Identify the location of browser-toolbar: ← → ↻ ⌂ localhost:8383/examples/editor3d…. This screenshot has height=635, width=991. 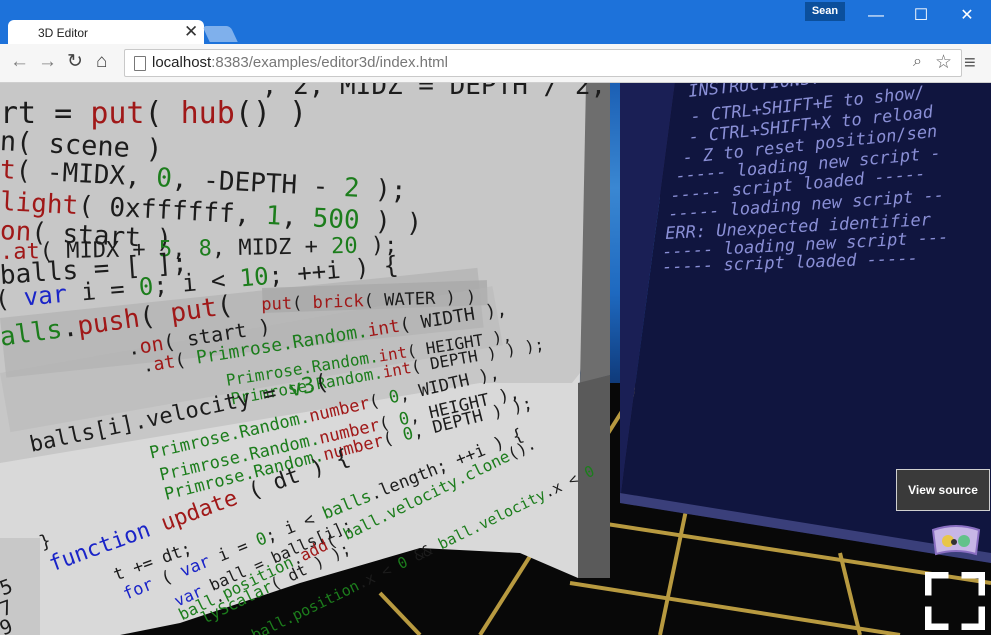
(495, 63).